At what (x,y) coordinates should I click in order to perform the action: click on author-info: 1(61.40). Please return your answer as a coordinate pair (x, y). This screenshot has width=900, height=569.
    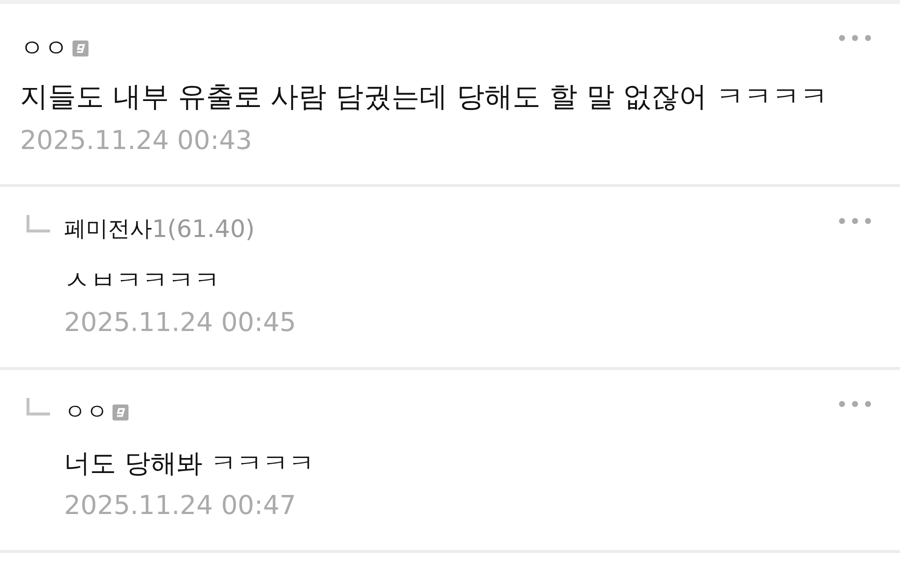
    Looking at the image, I should click on (203, 229).